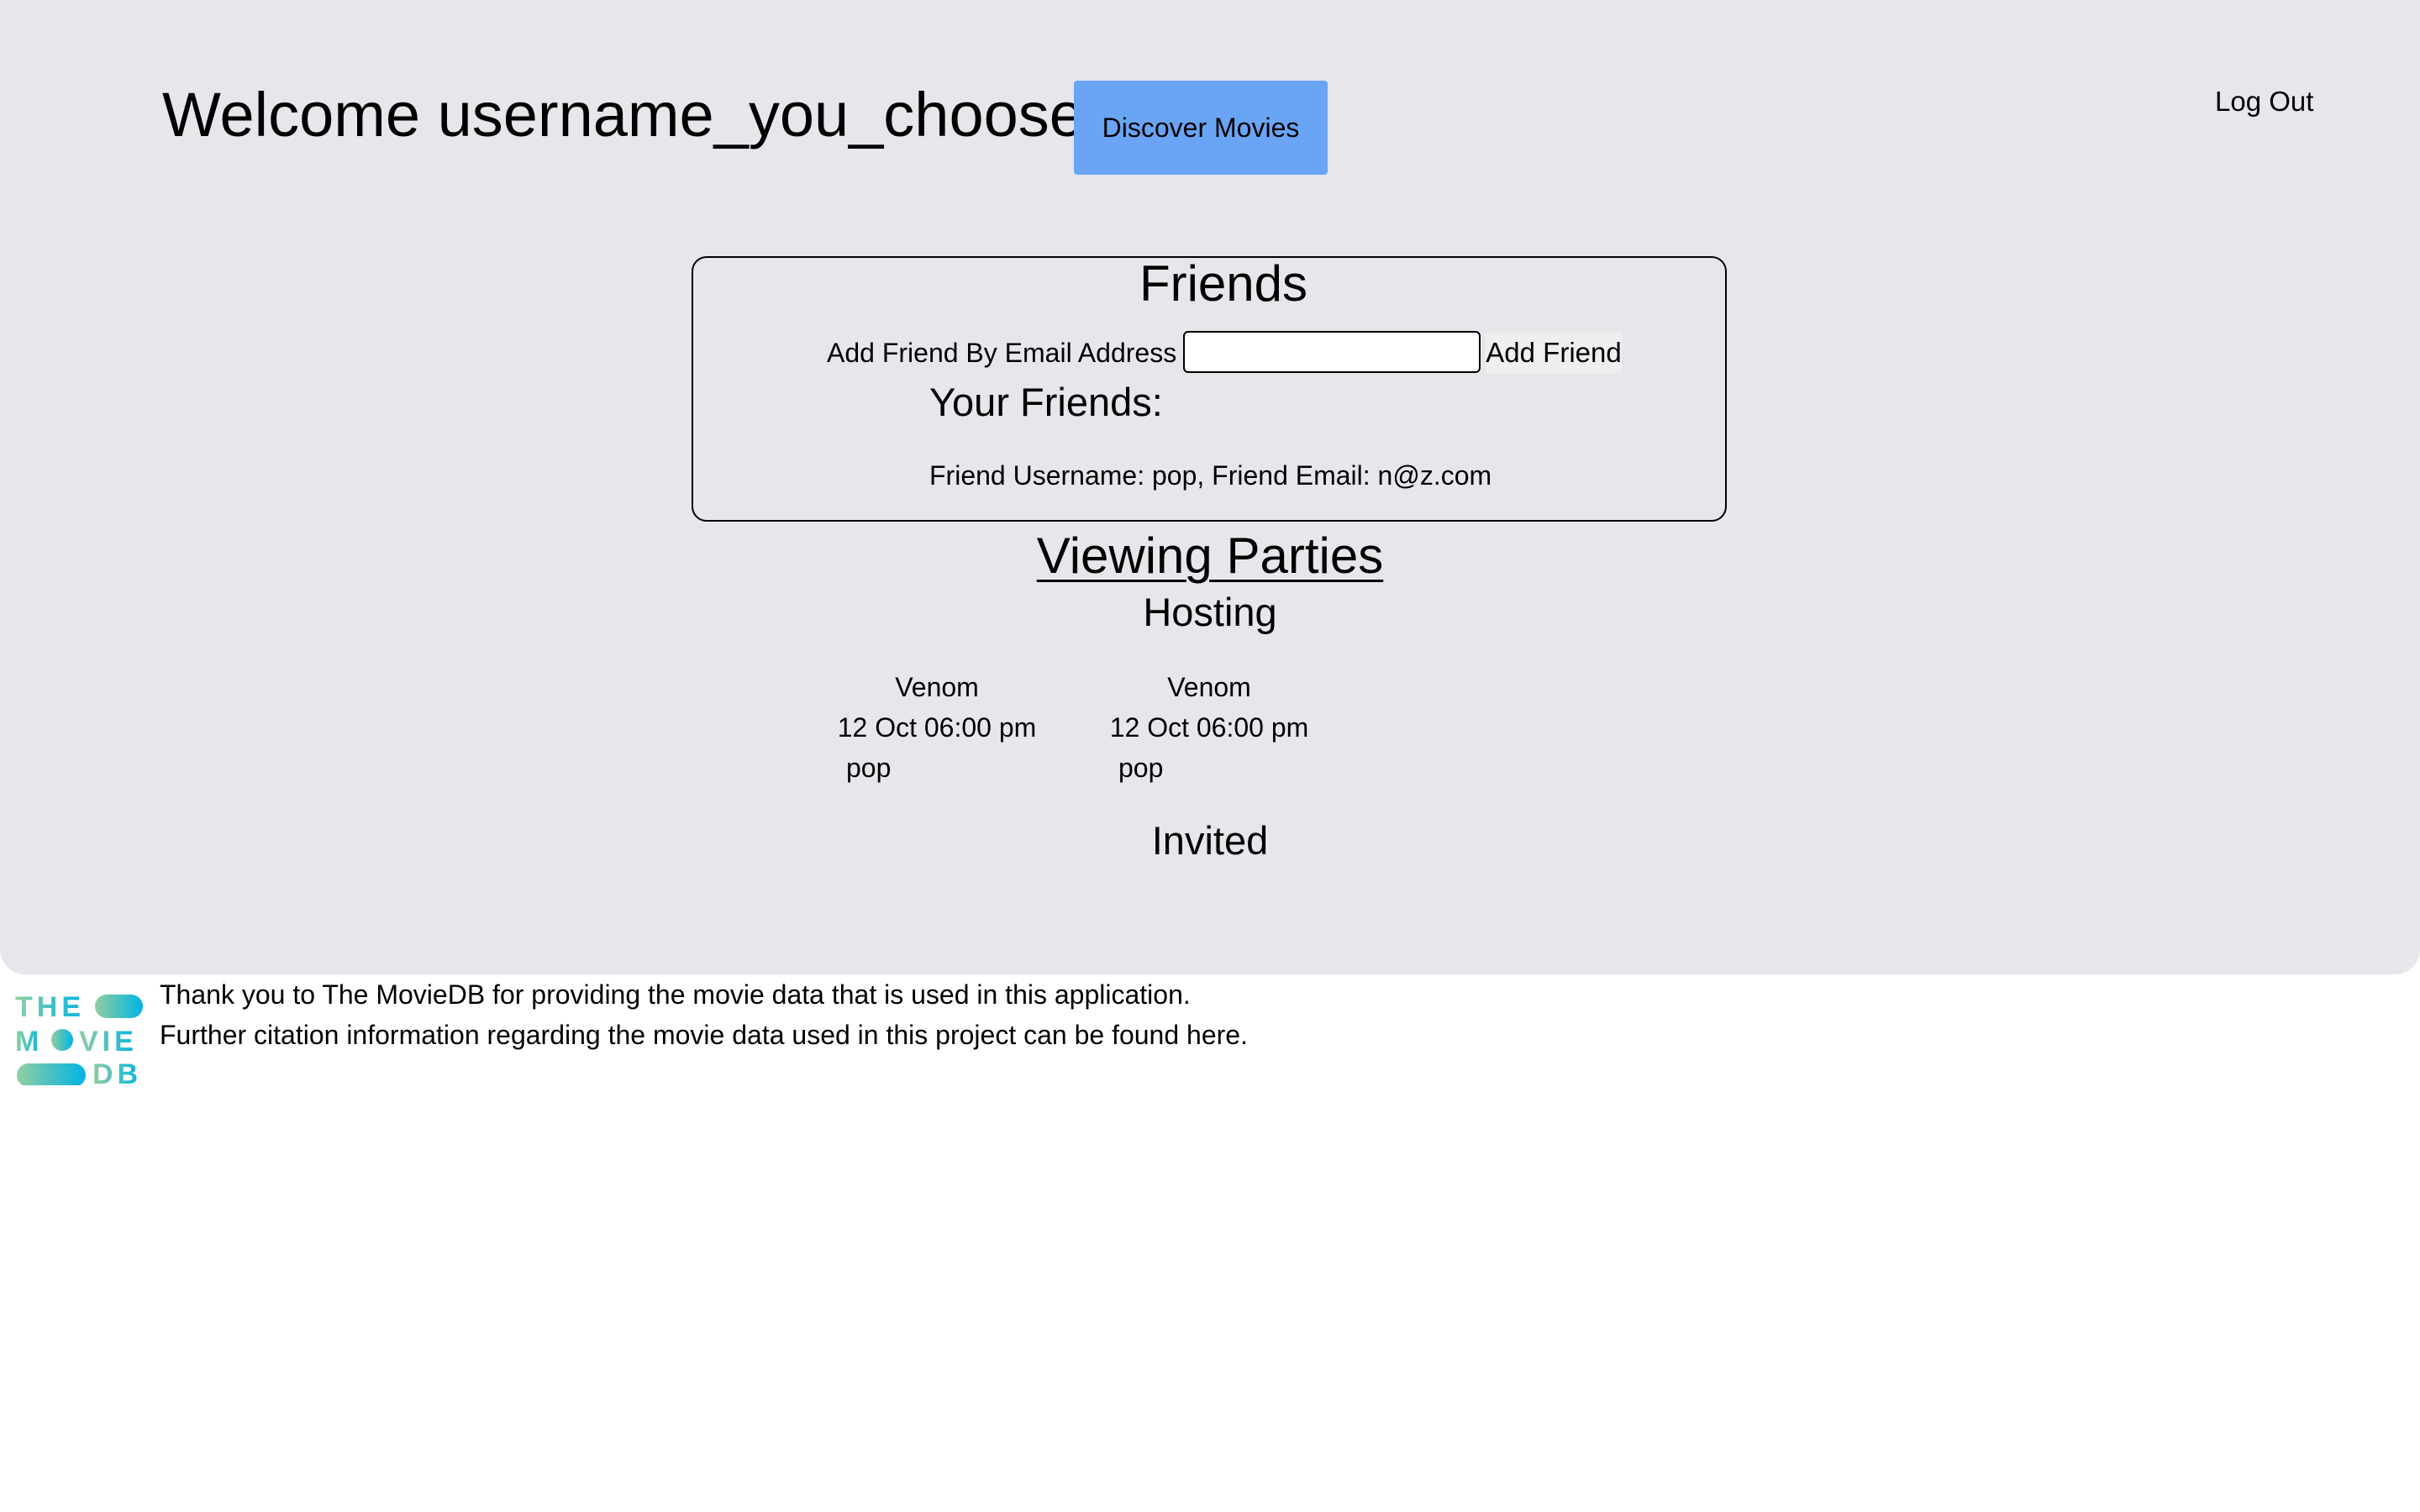 This screenshot has width=2420, height=1512. Describe the element at coordinates (1554, 353) in the screenshot. I see `add-friend-button: Add Friend` at that location.